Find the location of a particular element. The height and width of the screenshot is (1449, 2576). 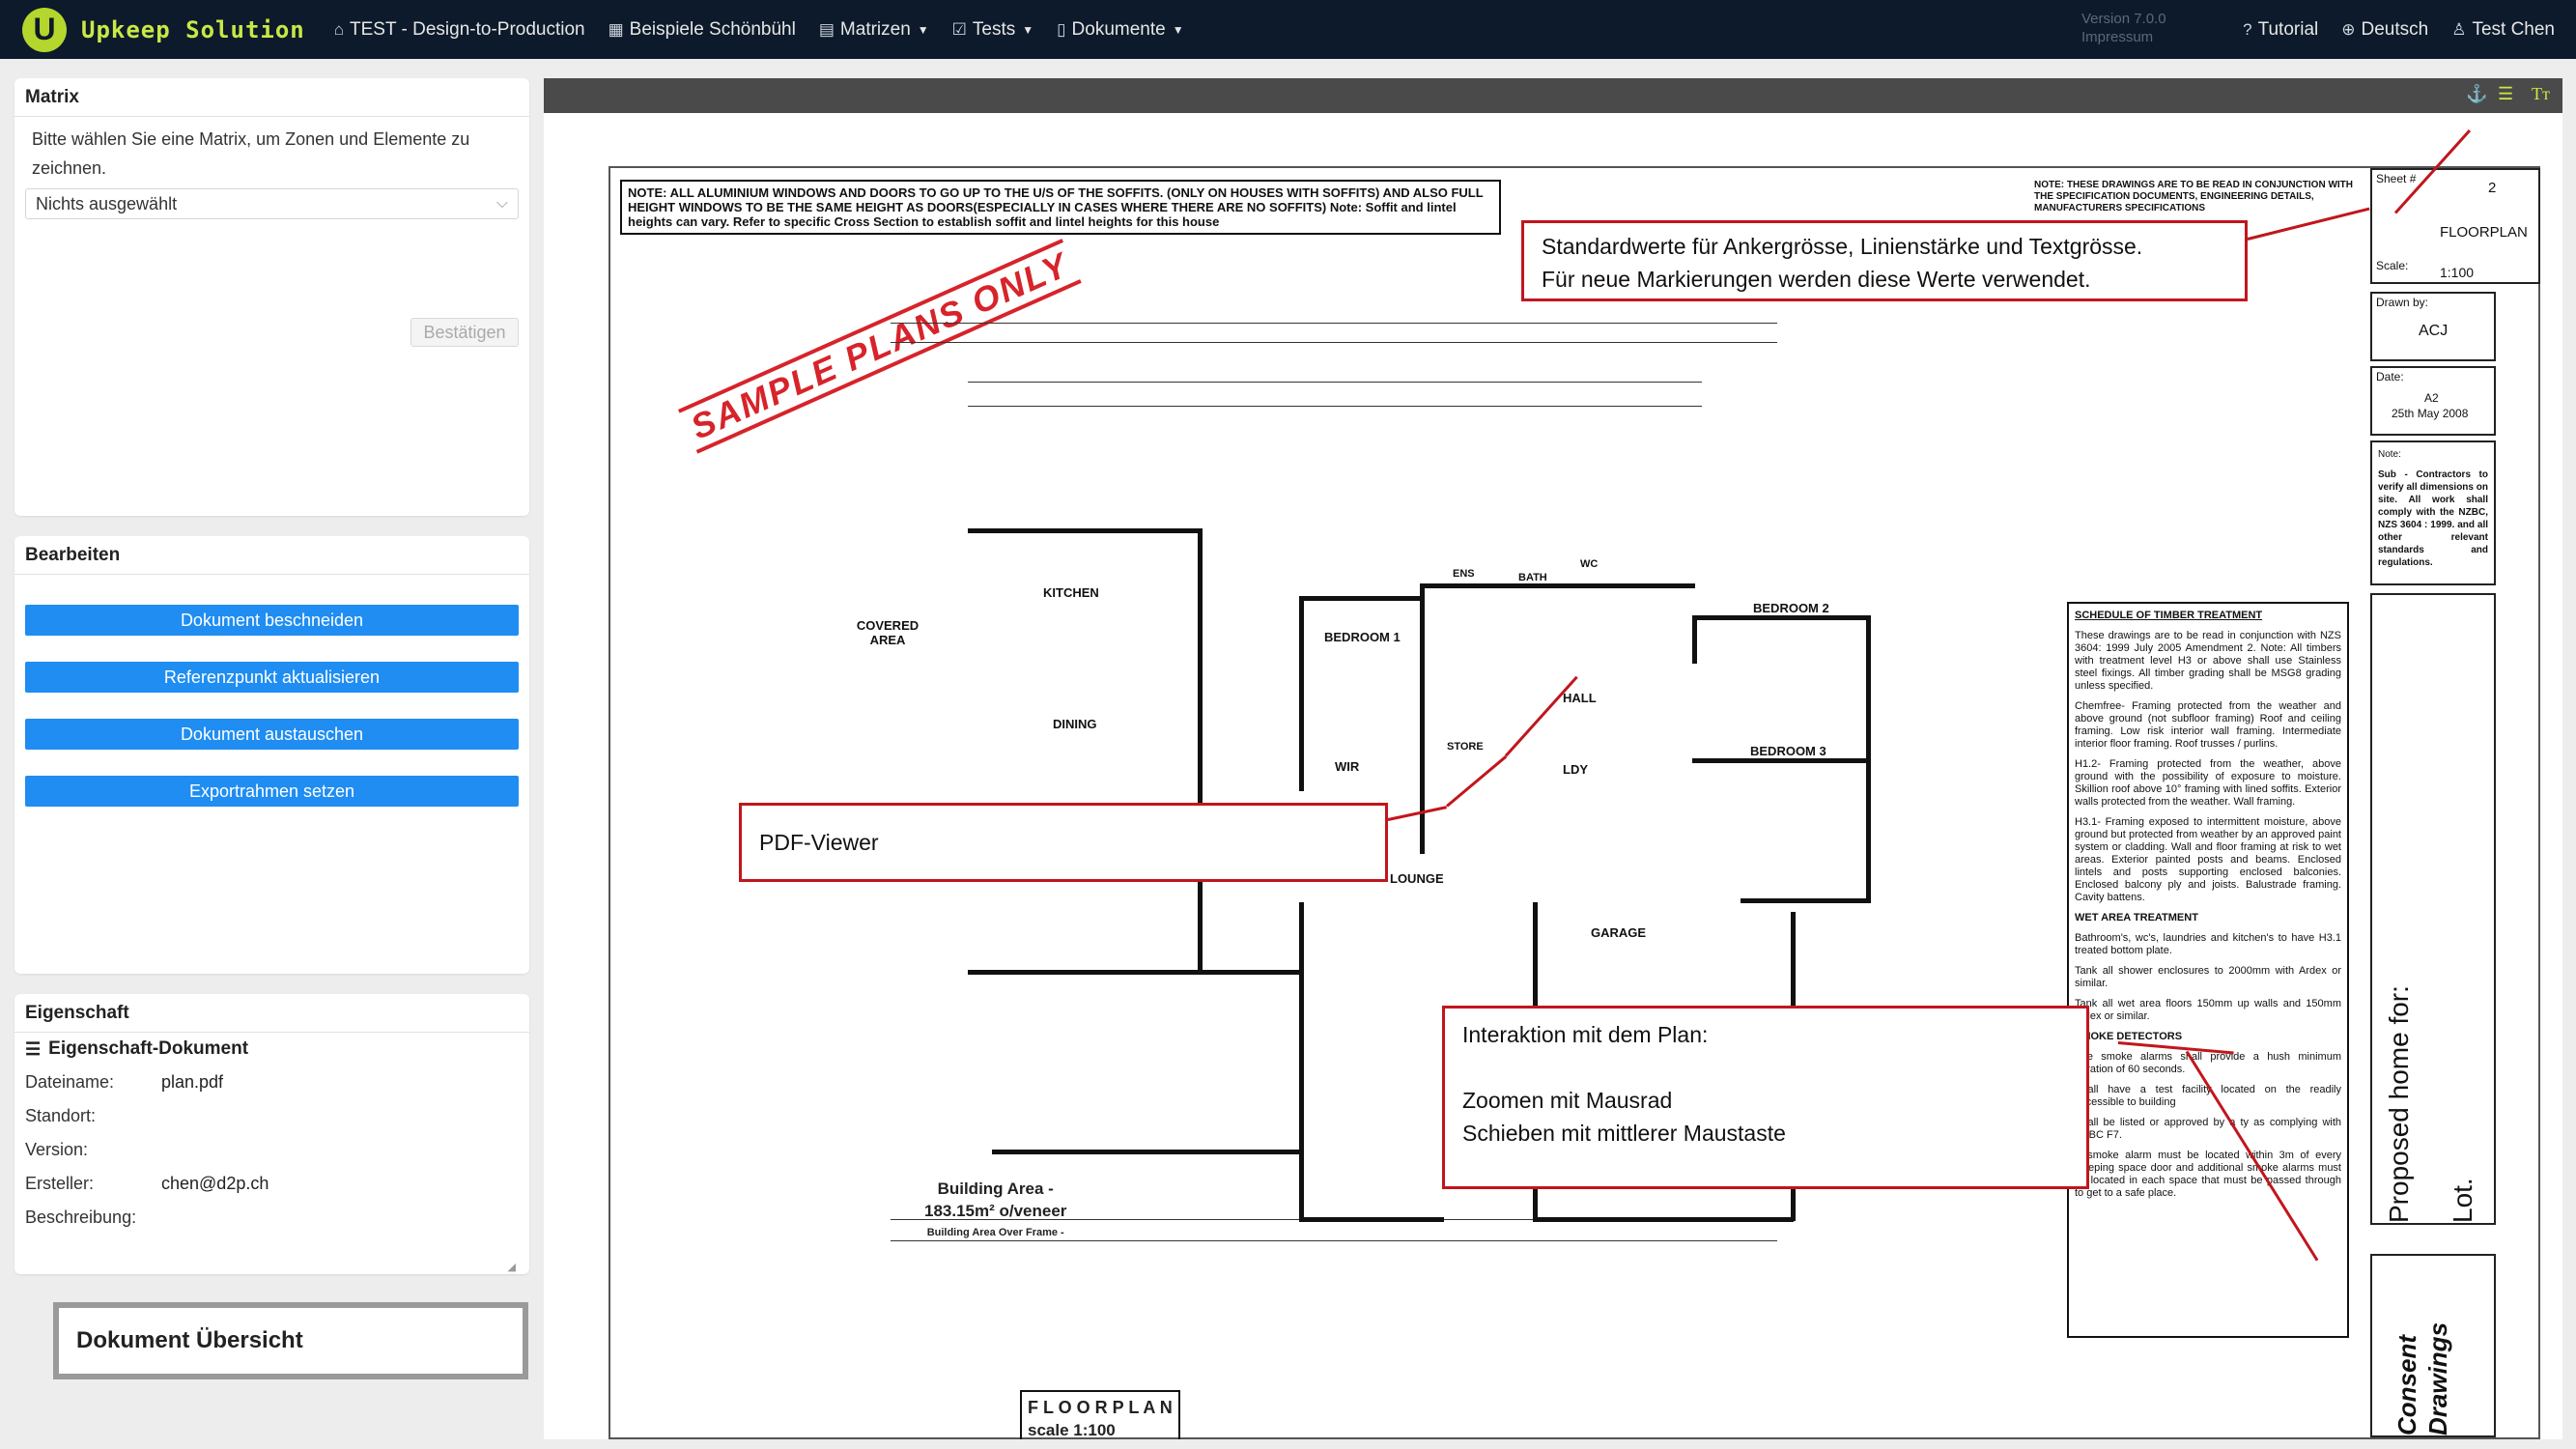

nav-item-label: TEST - Design-to-Production is located at coordinates (467, 29).